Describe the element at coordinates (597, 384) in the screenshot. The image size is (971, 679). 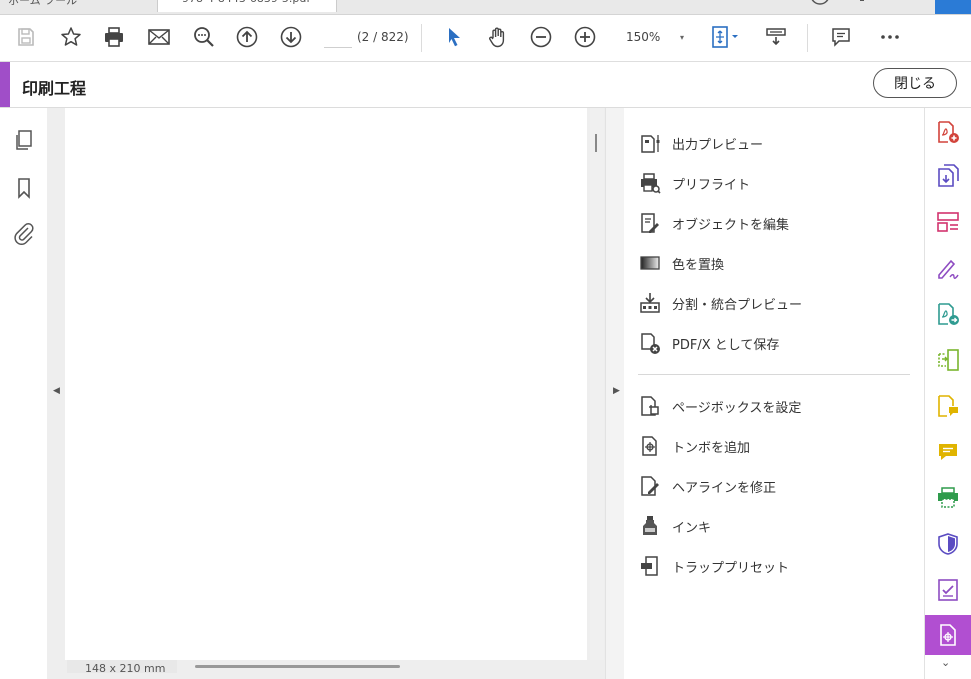
I see `vertical-scrollbar` at that location.